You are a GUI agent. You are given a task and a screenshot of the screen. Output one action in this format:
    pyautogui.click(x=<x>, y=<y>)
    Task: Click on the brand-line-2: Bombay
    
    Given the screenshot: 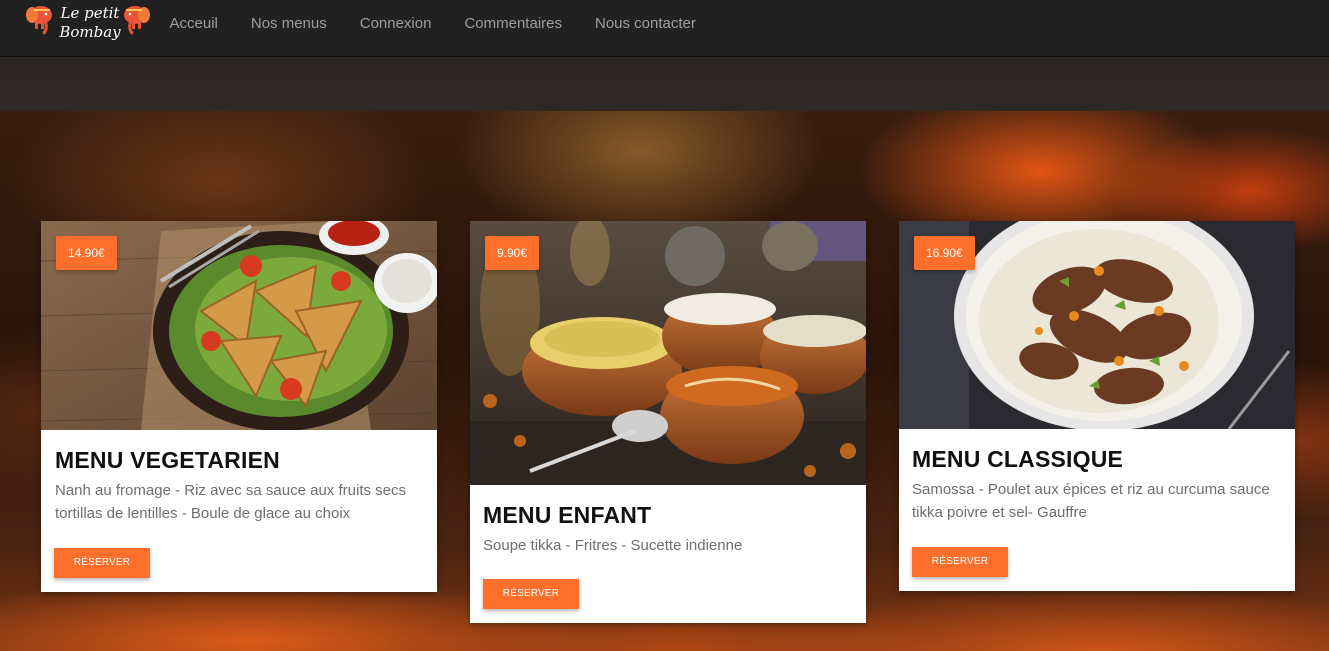 What is the action you would take?
    pyautogui.click(x=90, y=32)
    